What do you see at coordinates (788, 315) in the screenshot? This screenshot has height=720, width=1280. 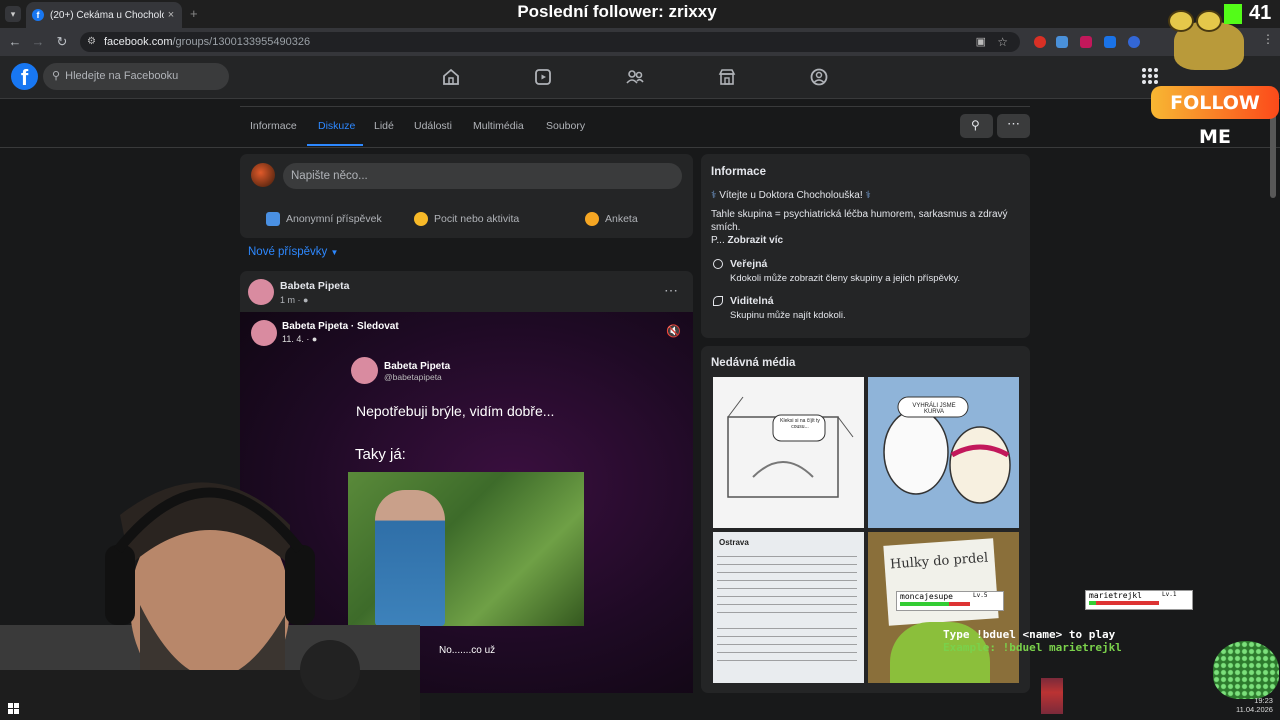 I see `visibility-desc: Skupinu může najít kdokoli.` at bounding box center [788, 315].